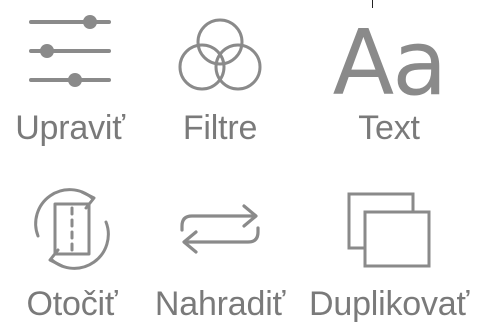 The image size is (478, 333). I want to click on text-tool-label: Text, so click(389, 128).